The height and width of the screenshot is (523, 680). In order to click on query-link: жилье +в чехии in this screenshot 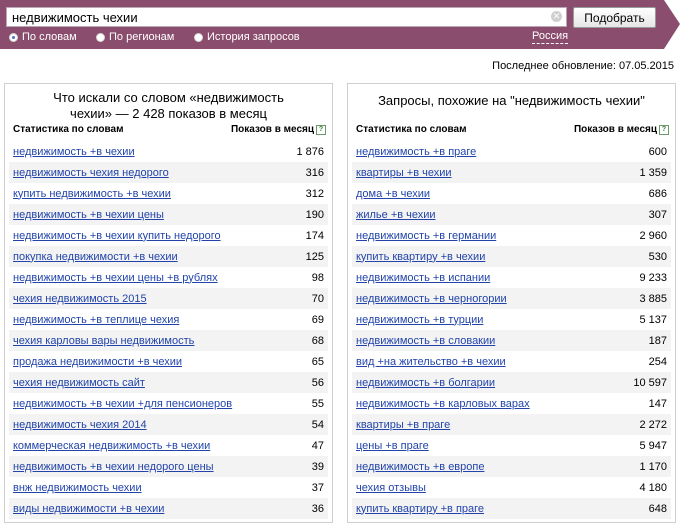, I will do `click(396, 215)`.